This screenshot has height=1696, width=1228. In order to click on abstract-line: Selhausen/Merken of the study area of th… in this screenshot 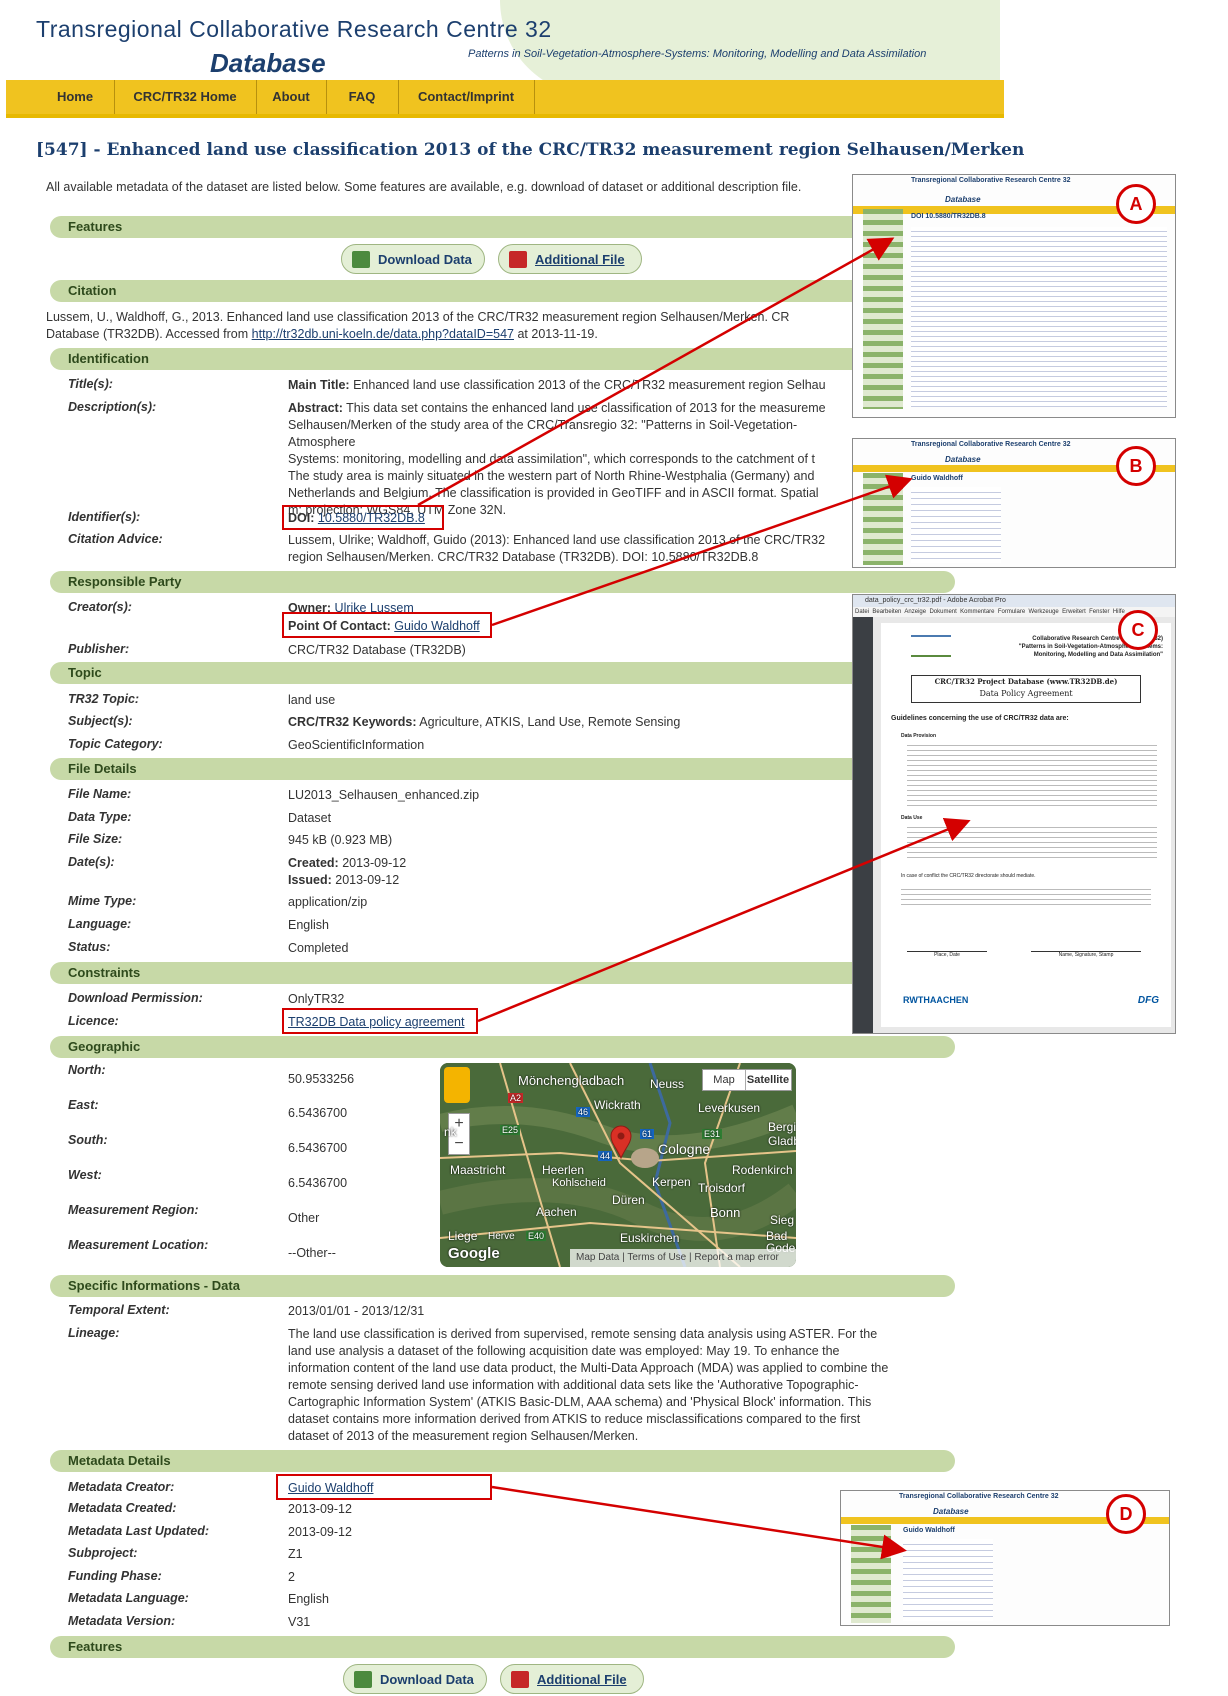, I will do `click(543, 433)`.